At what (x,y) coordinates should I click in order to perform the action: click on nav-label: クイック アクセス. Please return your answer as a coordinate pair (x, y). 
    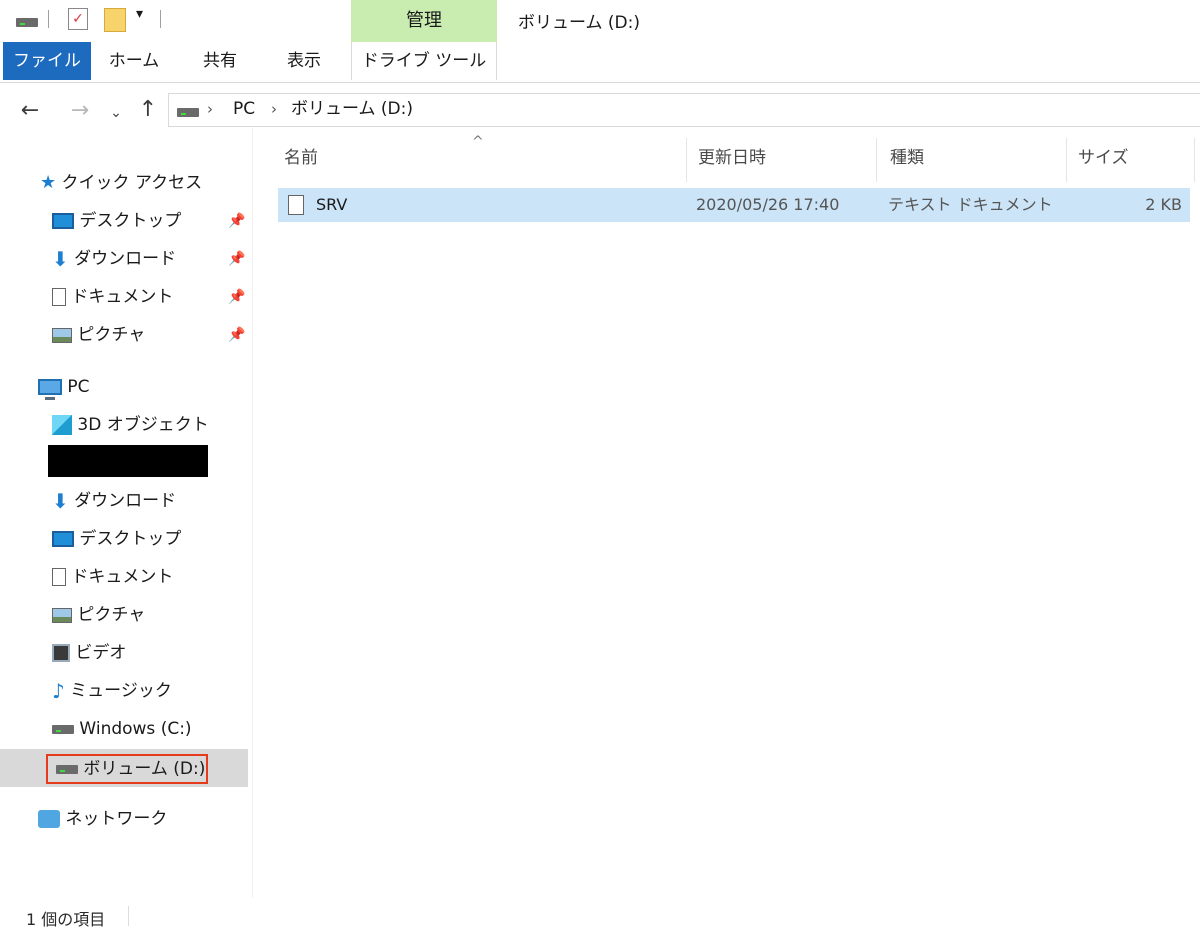
    Looking at the image, I should click on (132, 183).